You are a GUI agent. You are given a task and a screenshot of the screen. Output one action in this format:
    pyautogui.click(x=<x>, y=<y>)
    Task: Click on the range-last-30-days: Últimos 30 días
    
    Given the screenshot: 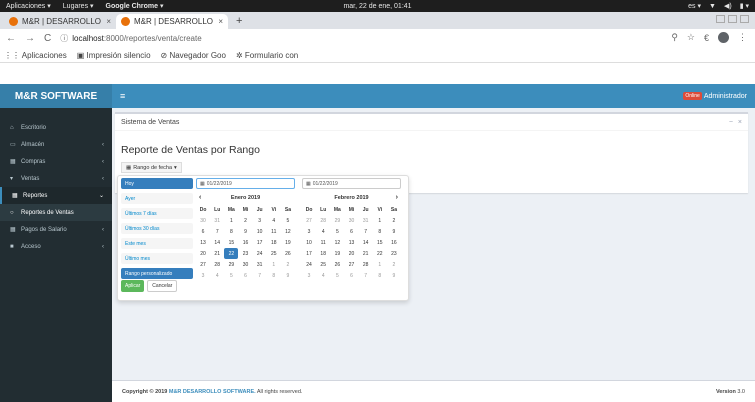 What is the action you would take?
    pyautogui.click(x=157, y=228)
    